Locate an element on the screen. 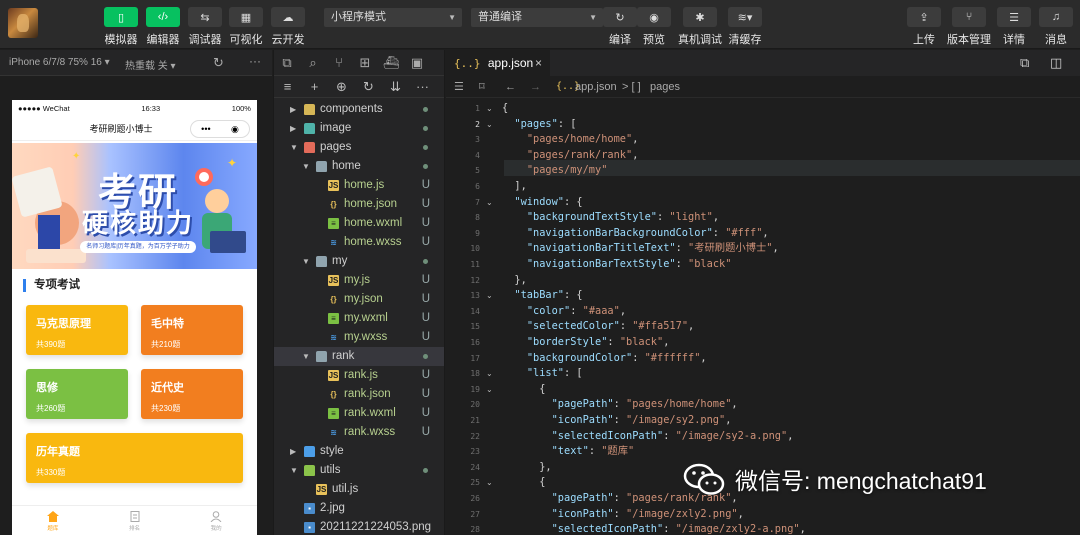 The image size is (1080, 535). add-folder-icon: ⊕ is located at coordinates (341, 87).